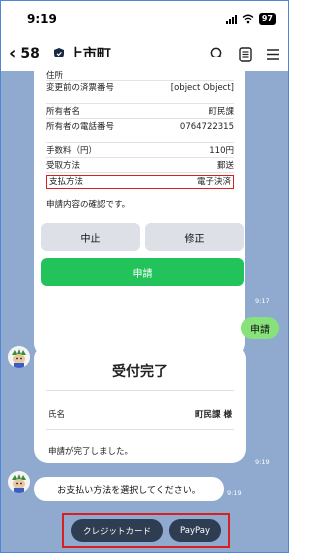 The width and height of the screenshot is (320, 553). What do you see at coordinates (230, 327) in the screenshot?
I see `read-receipt: 既読 9:18` at bounding box center [230, 327].